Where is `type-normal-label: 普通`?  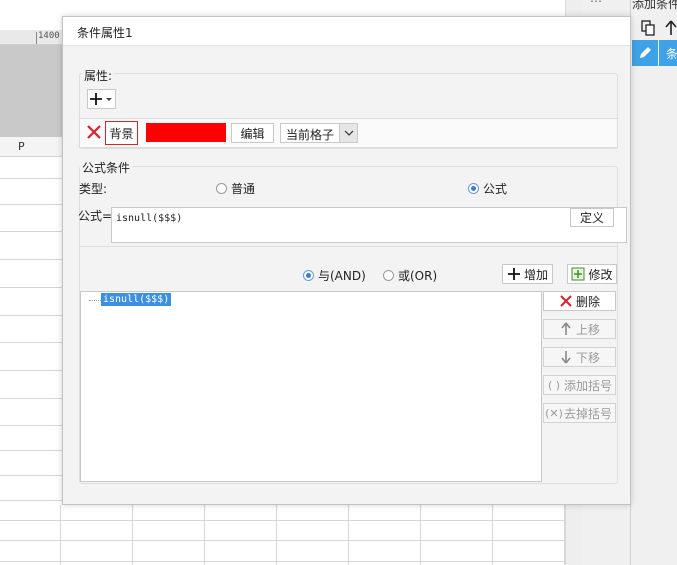 type-normal-label: 普通 is located at coordinates (243, 189).